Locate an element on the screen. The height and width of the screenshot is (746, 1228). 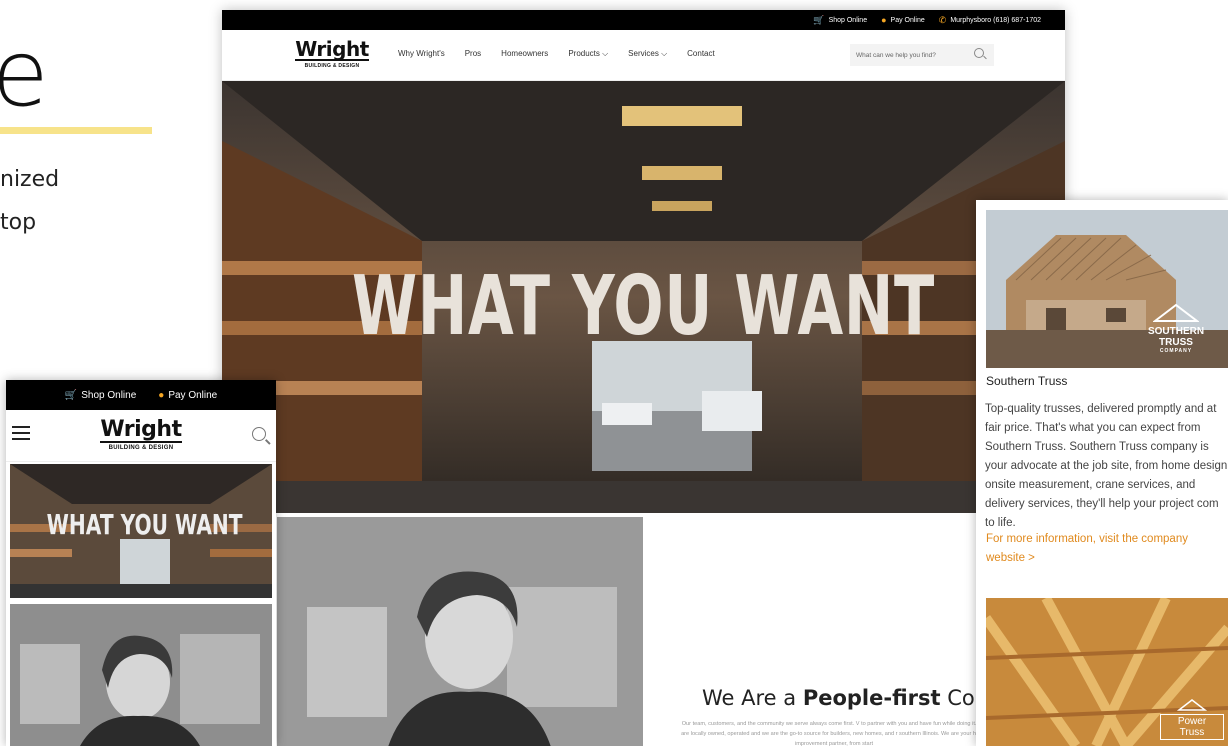
site-logo: Wright BUILDING & DESIGN is located at coordinates (332, 54).